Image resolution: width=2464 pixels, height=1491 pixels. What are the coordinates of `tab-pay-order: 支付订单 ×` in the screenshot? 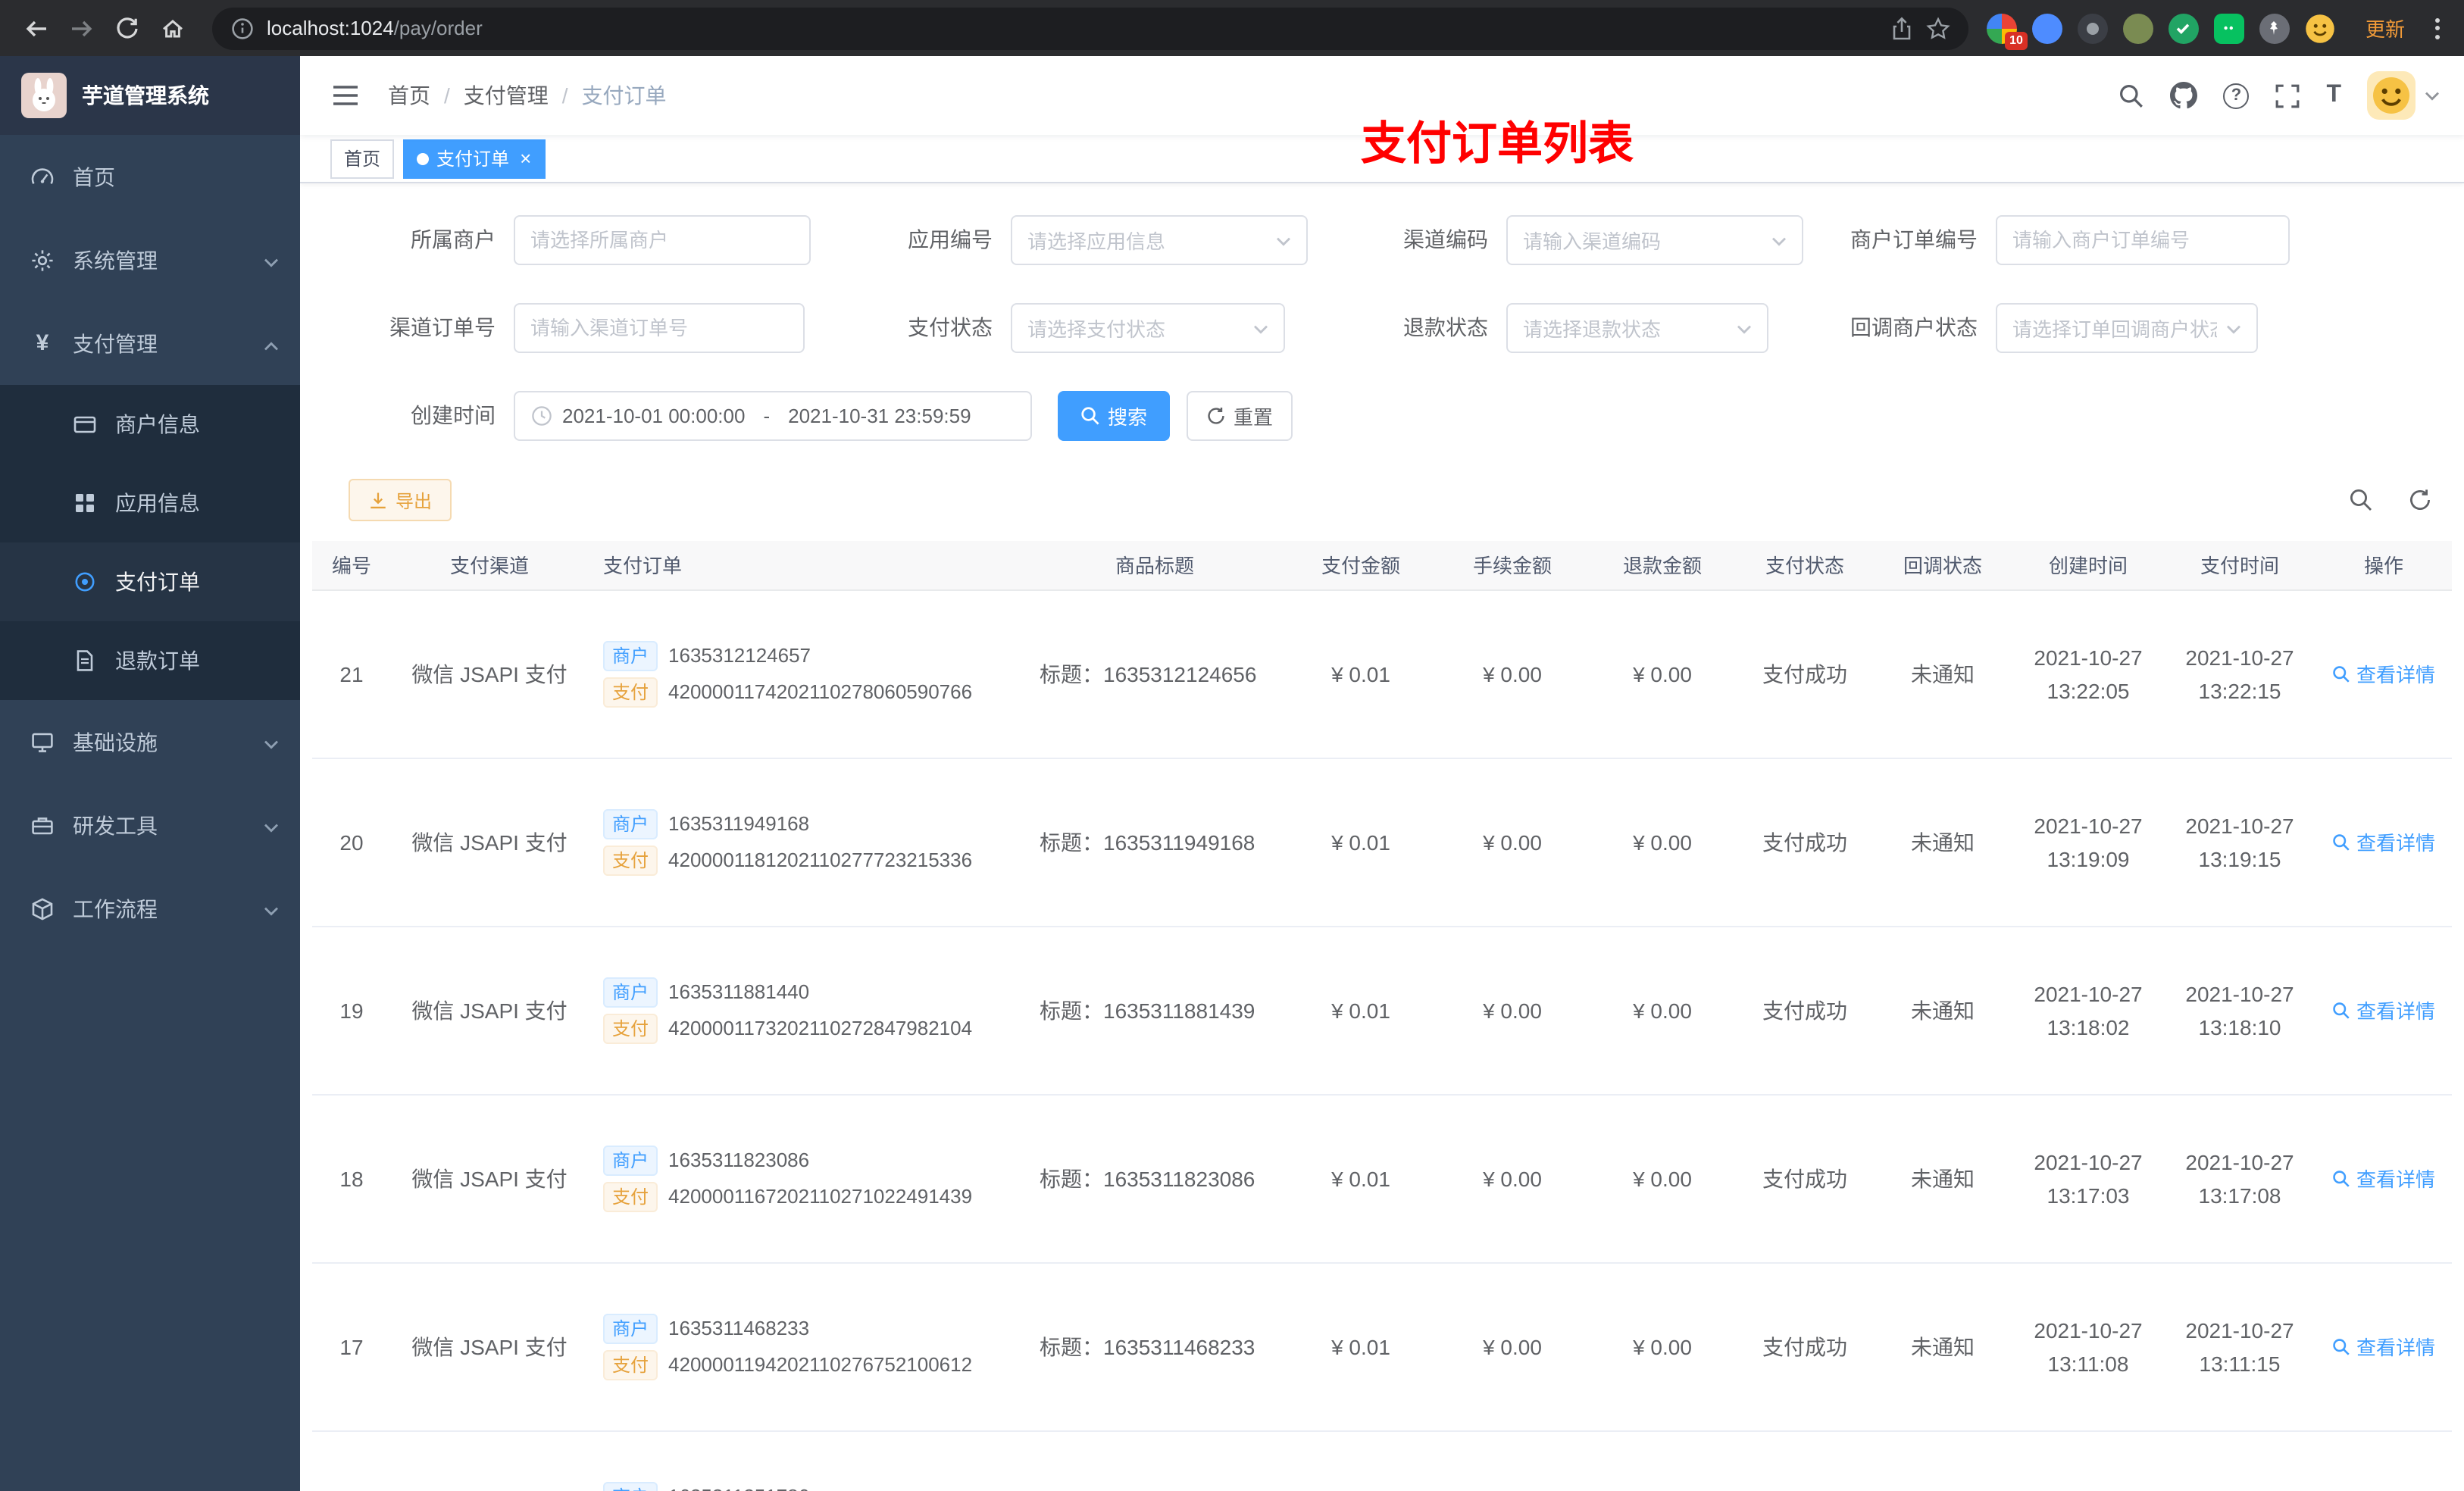 It's located at (474, 158).